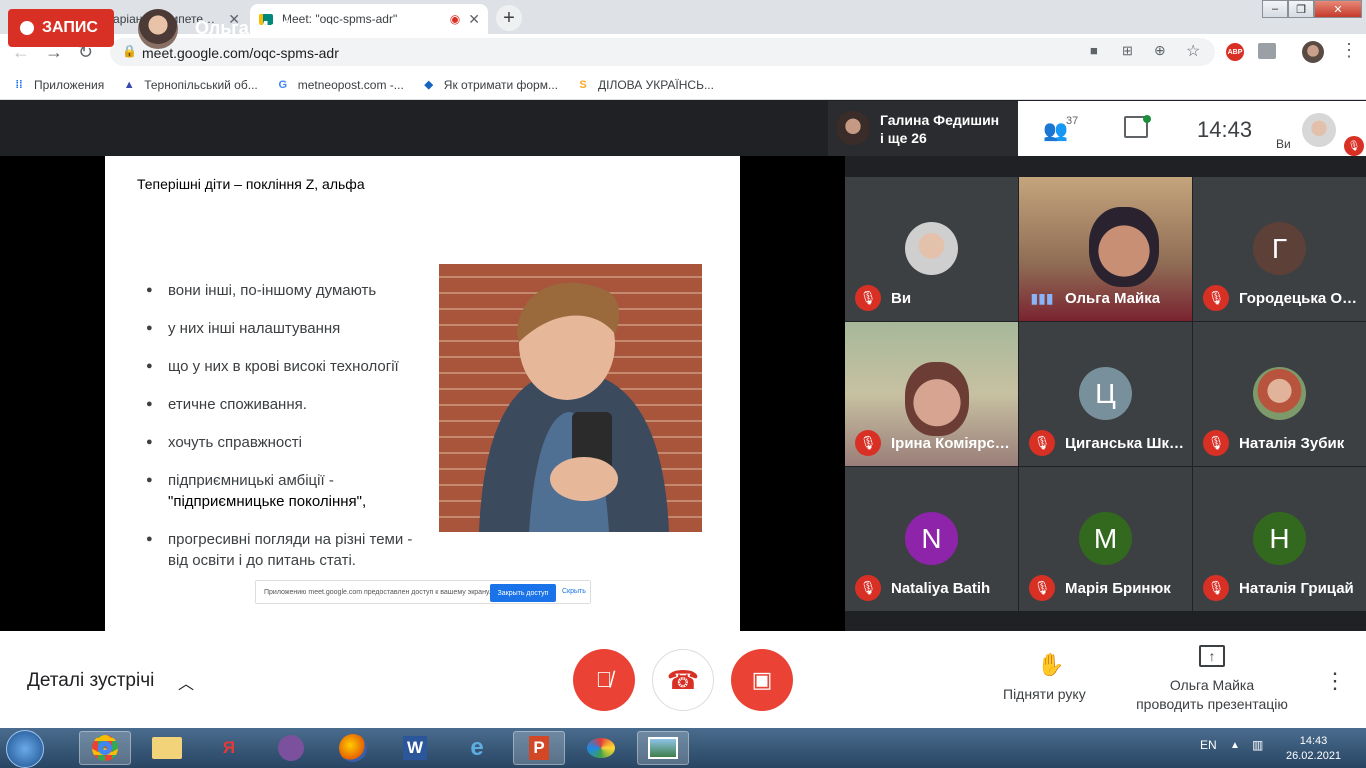 The width and height of the screenshot is (1366, 768). I want to click on participant-initial: N, so click(931, 538).